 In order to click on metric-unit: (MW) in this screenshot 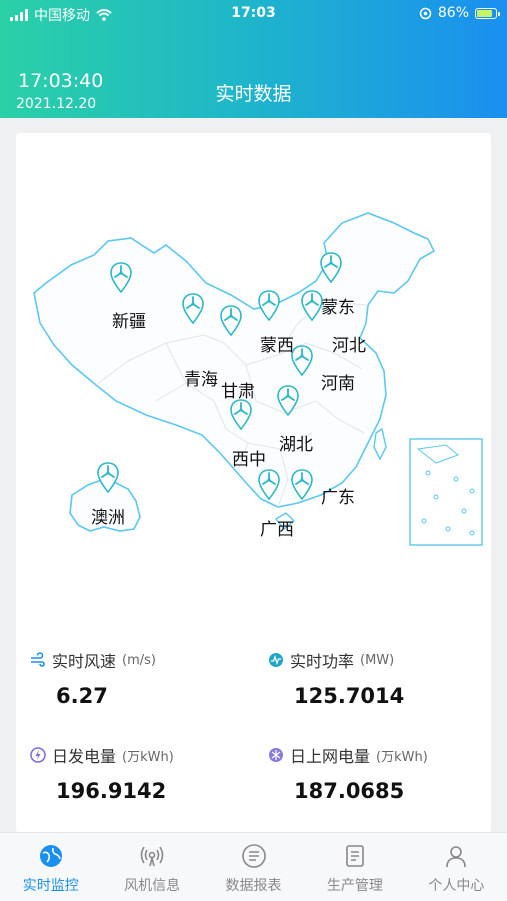, I will do `click(377, 660)`.